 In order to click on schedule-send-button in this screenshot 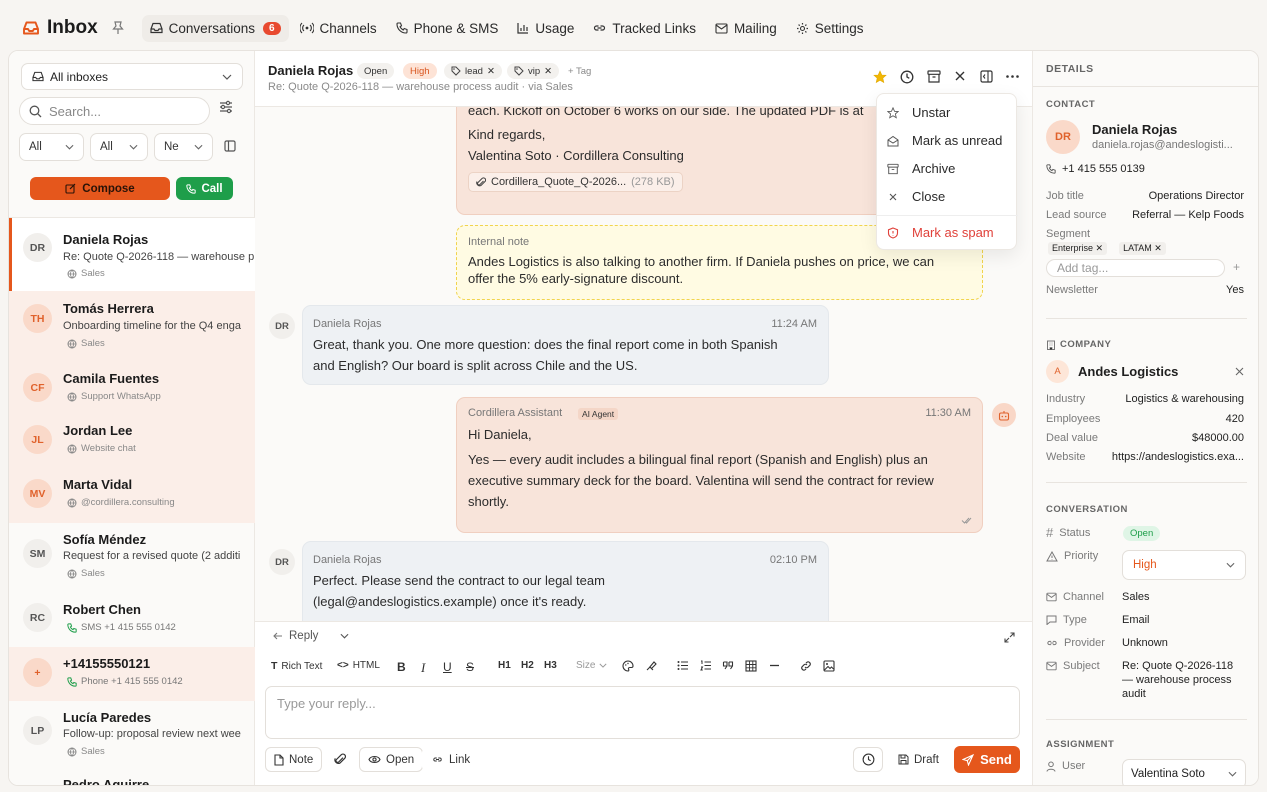, I will do `click(868, 759)`.